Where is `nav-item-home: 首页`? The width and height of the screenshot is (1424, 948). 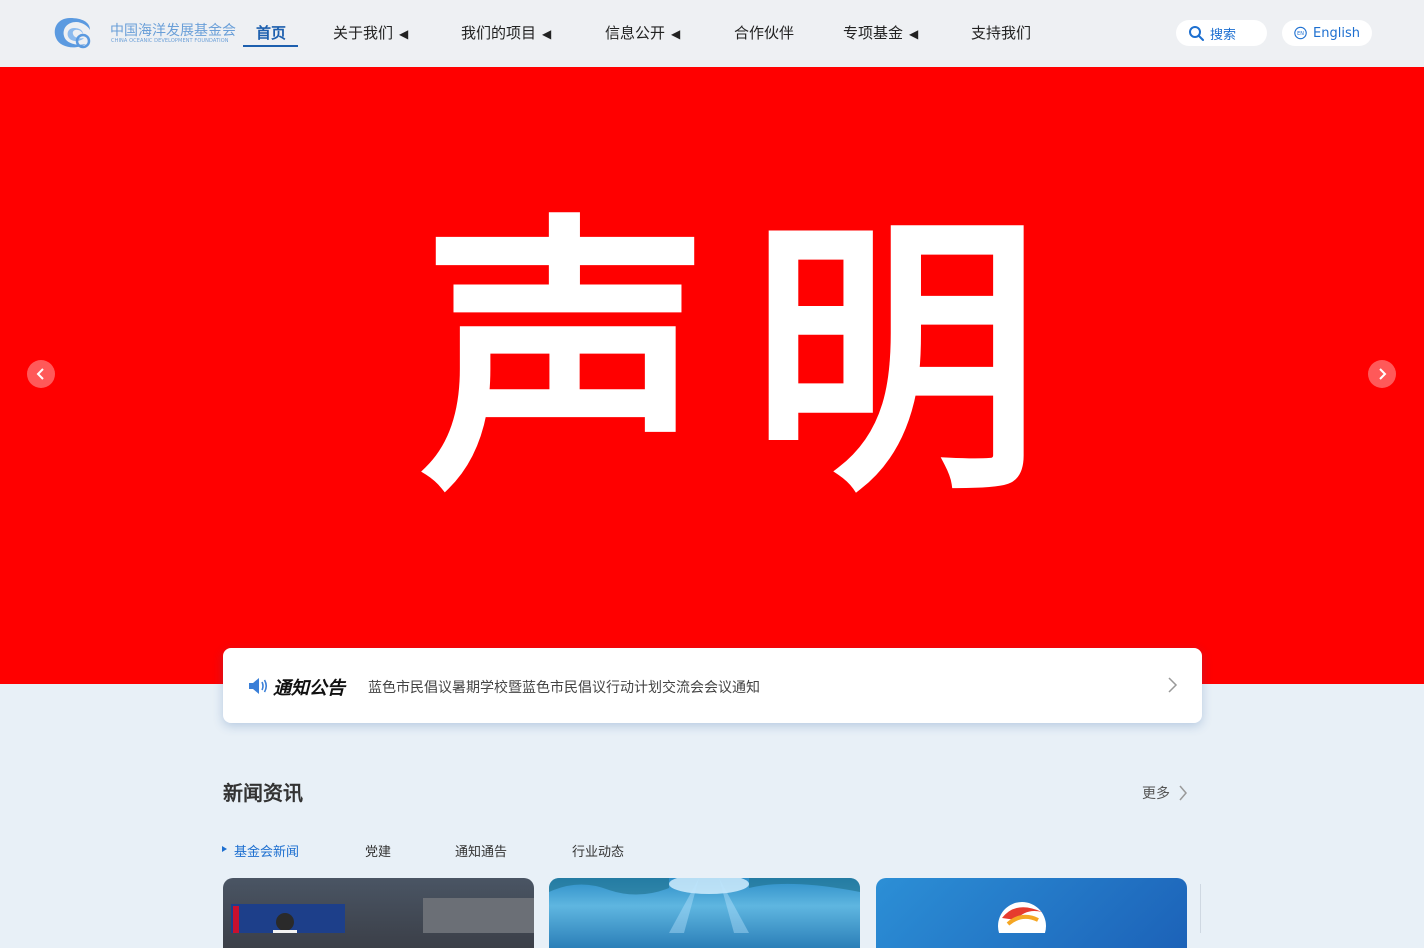 nav-item-home: 首页 is located at coordinates (271, 35).